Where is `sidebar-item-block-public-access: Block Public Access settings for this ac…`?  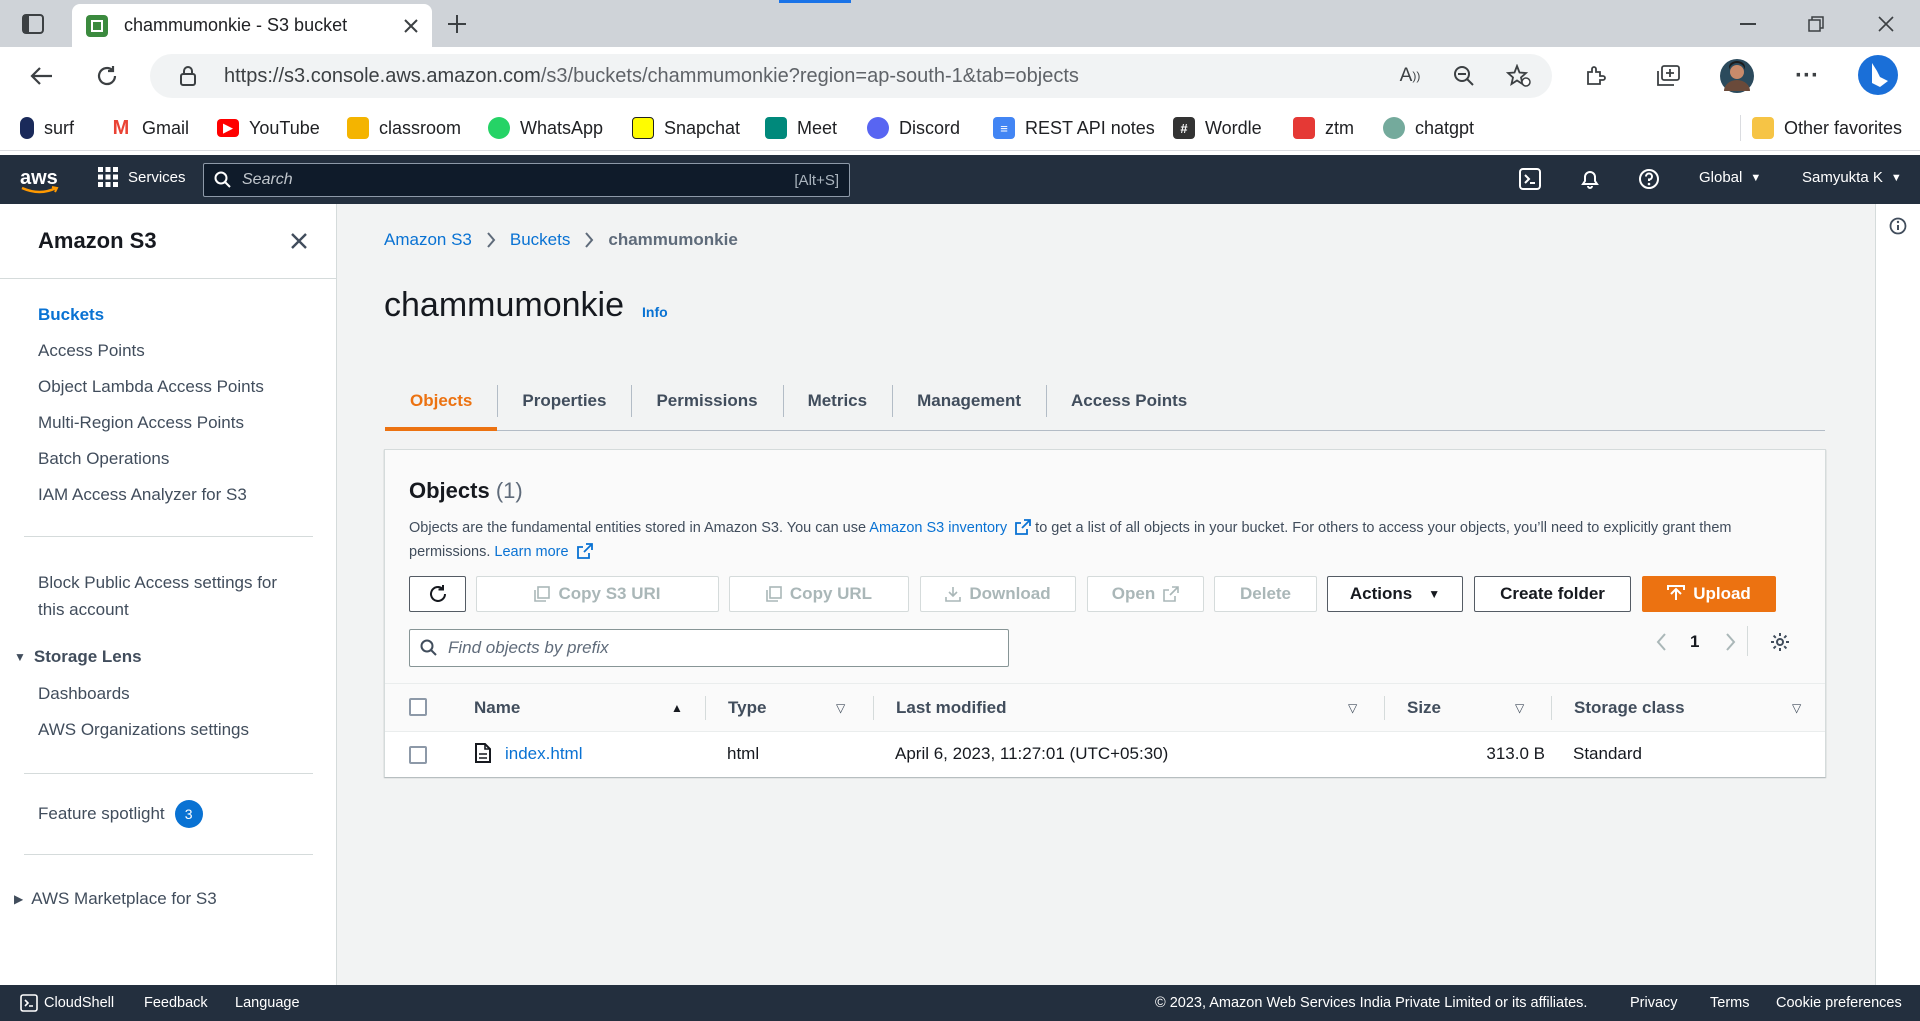
sidebar-item-block-public-access: Block Public Access settings for this ac… is located at coordinates (157, 596).